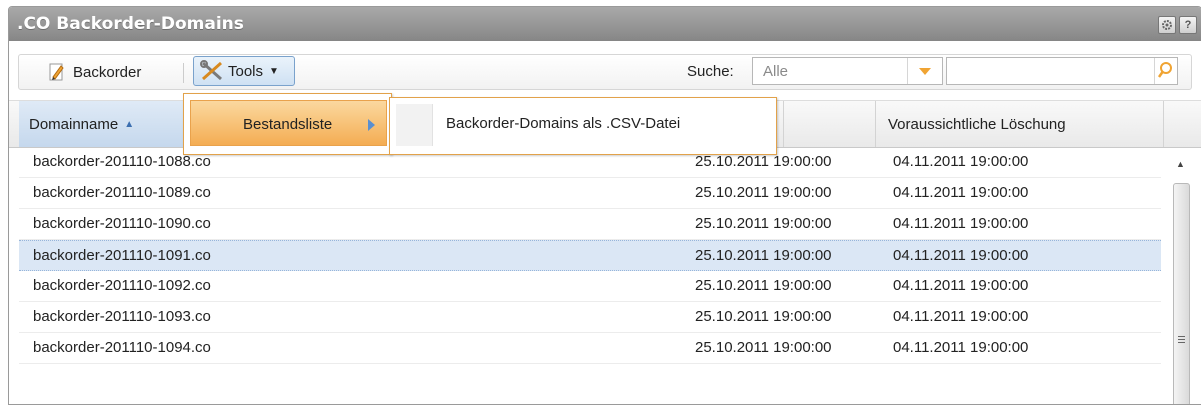  Describe the element at coordinates (56, 72) in the screenshot. I see `pencil-icon` at that location.